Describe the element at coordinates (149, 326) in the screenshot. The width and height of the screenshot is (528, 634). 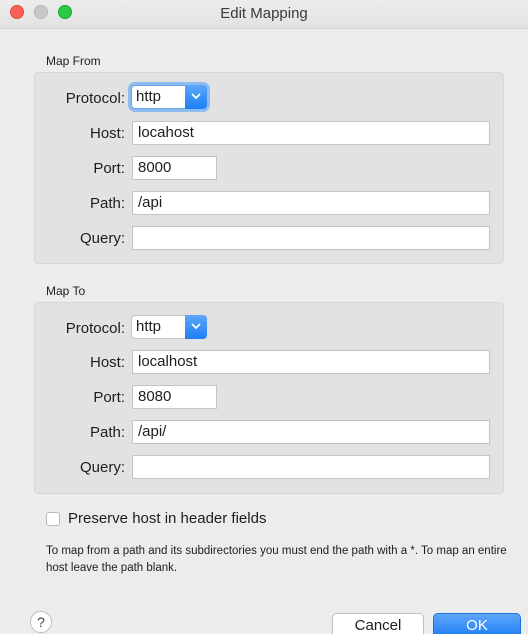
I see `map-to-protocol-value: http` at that location.